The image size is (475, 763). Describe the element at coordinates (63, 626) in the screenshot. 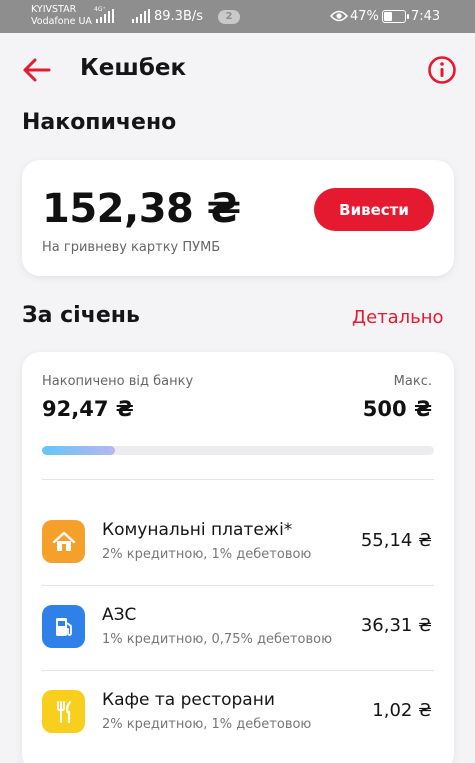

I see `fuel-pump-icon` at that location.